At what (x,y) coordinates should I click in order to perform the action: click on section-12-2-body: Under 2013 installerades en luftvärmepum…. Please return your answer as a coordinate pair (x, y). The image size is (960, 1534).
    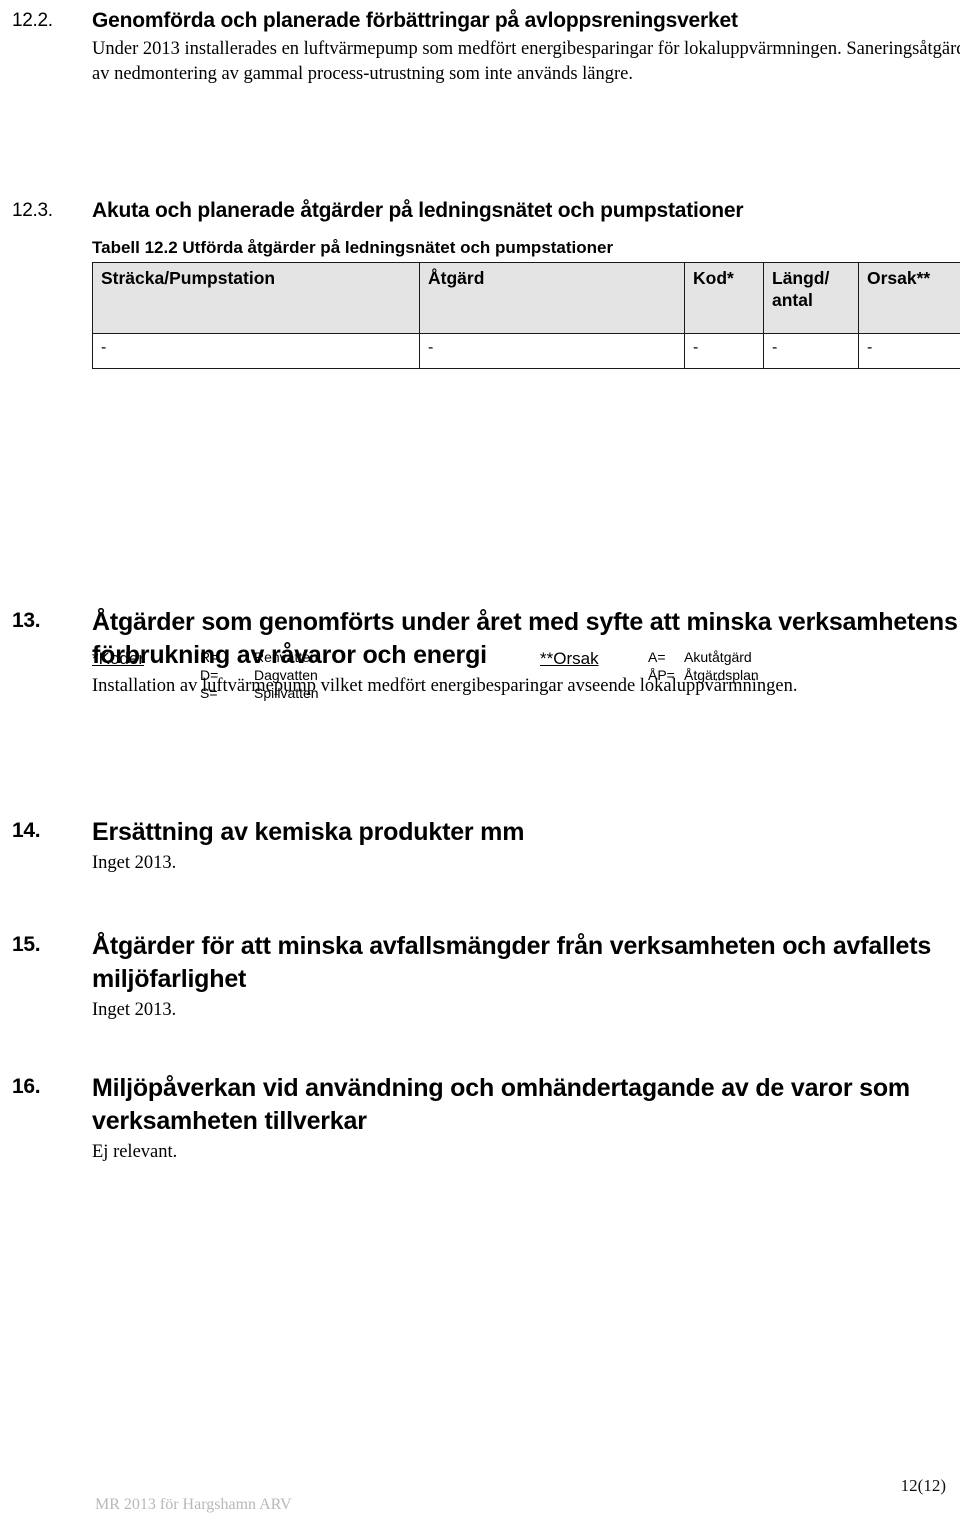
    Looking at the image, I should click on (526, 61).